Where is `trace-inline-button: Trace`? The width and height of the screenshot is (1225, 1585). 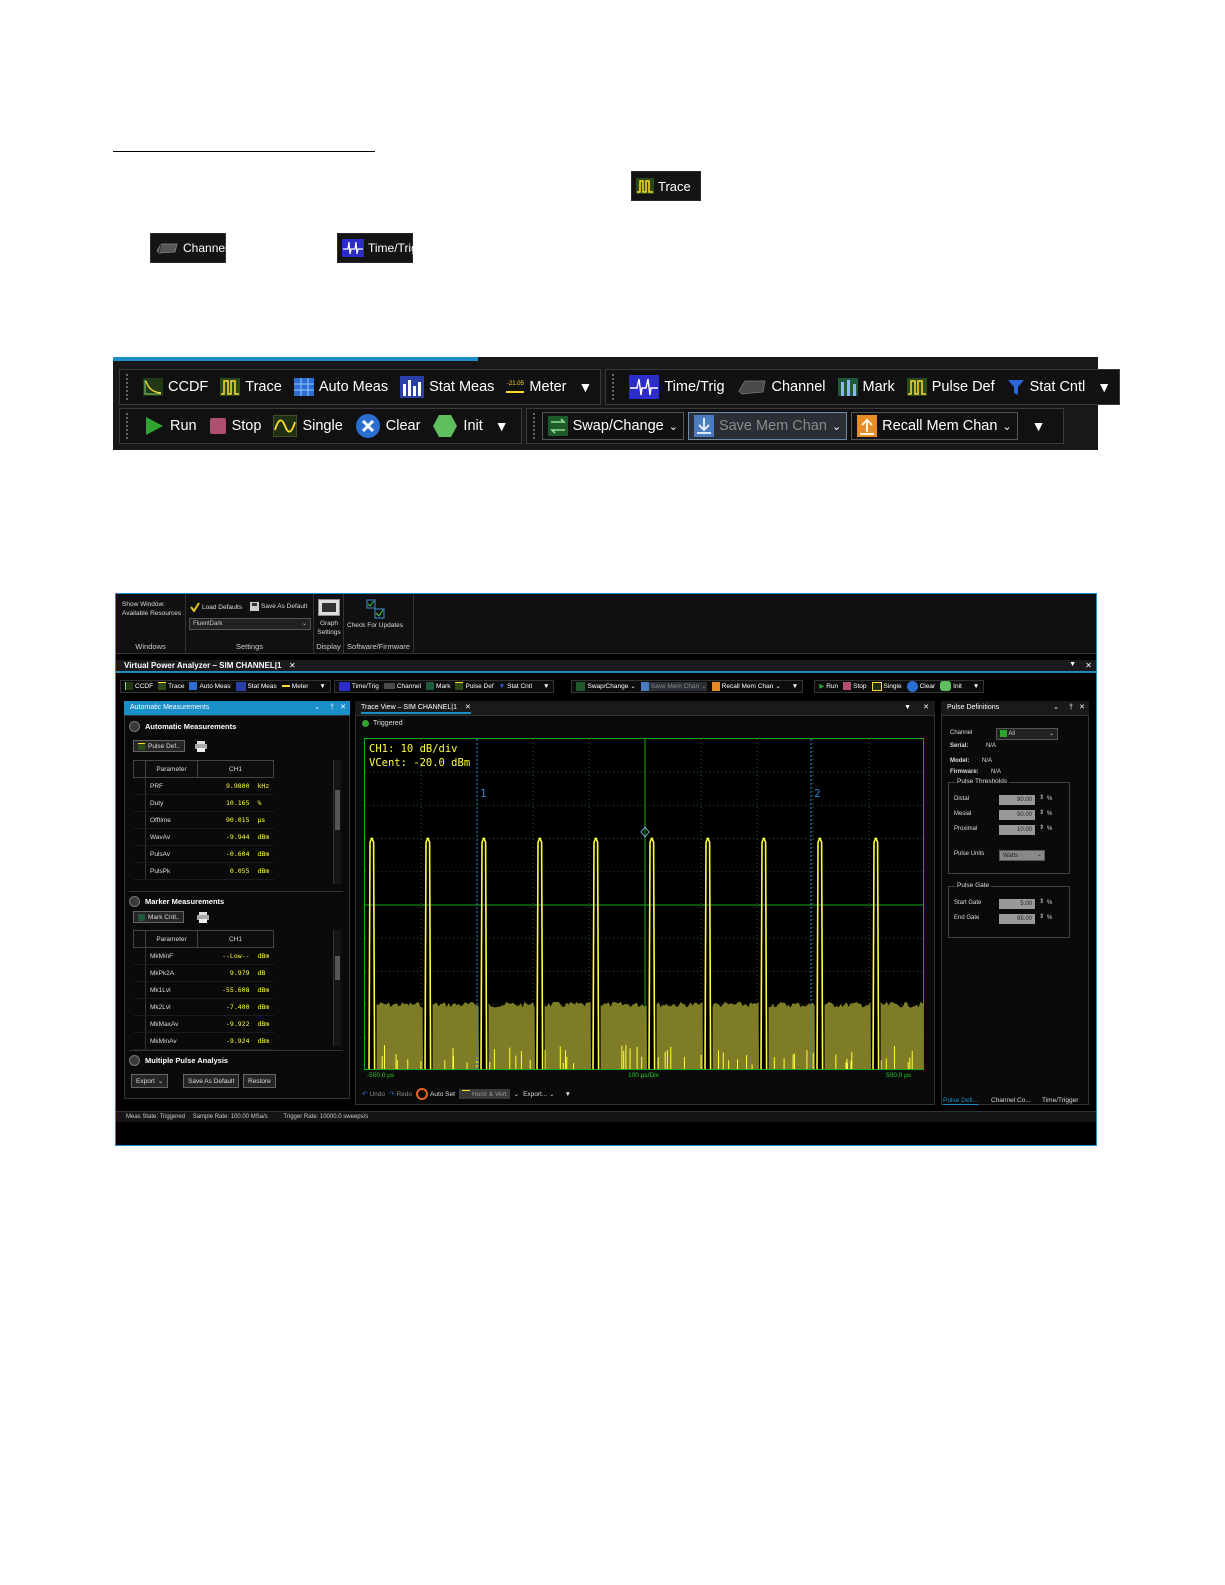 trace-inline-button: Trace is located at coordinates (666, 186).